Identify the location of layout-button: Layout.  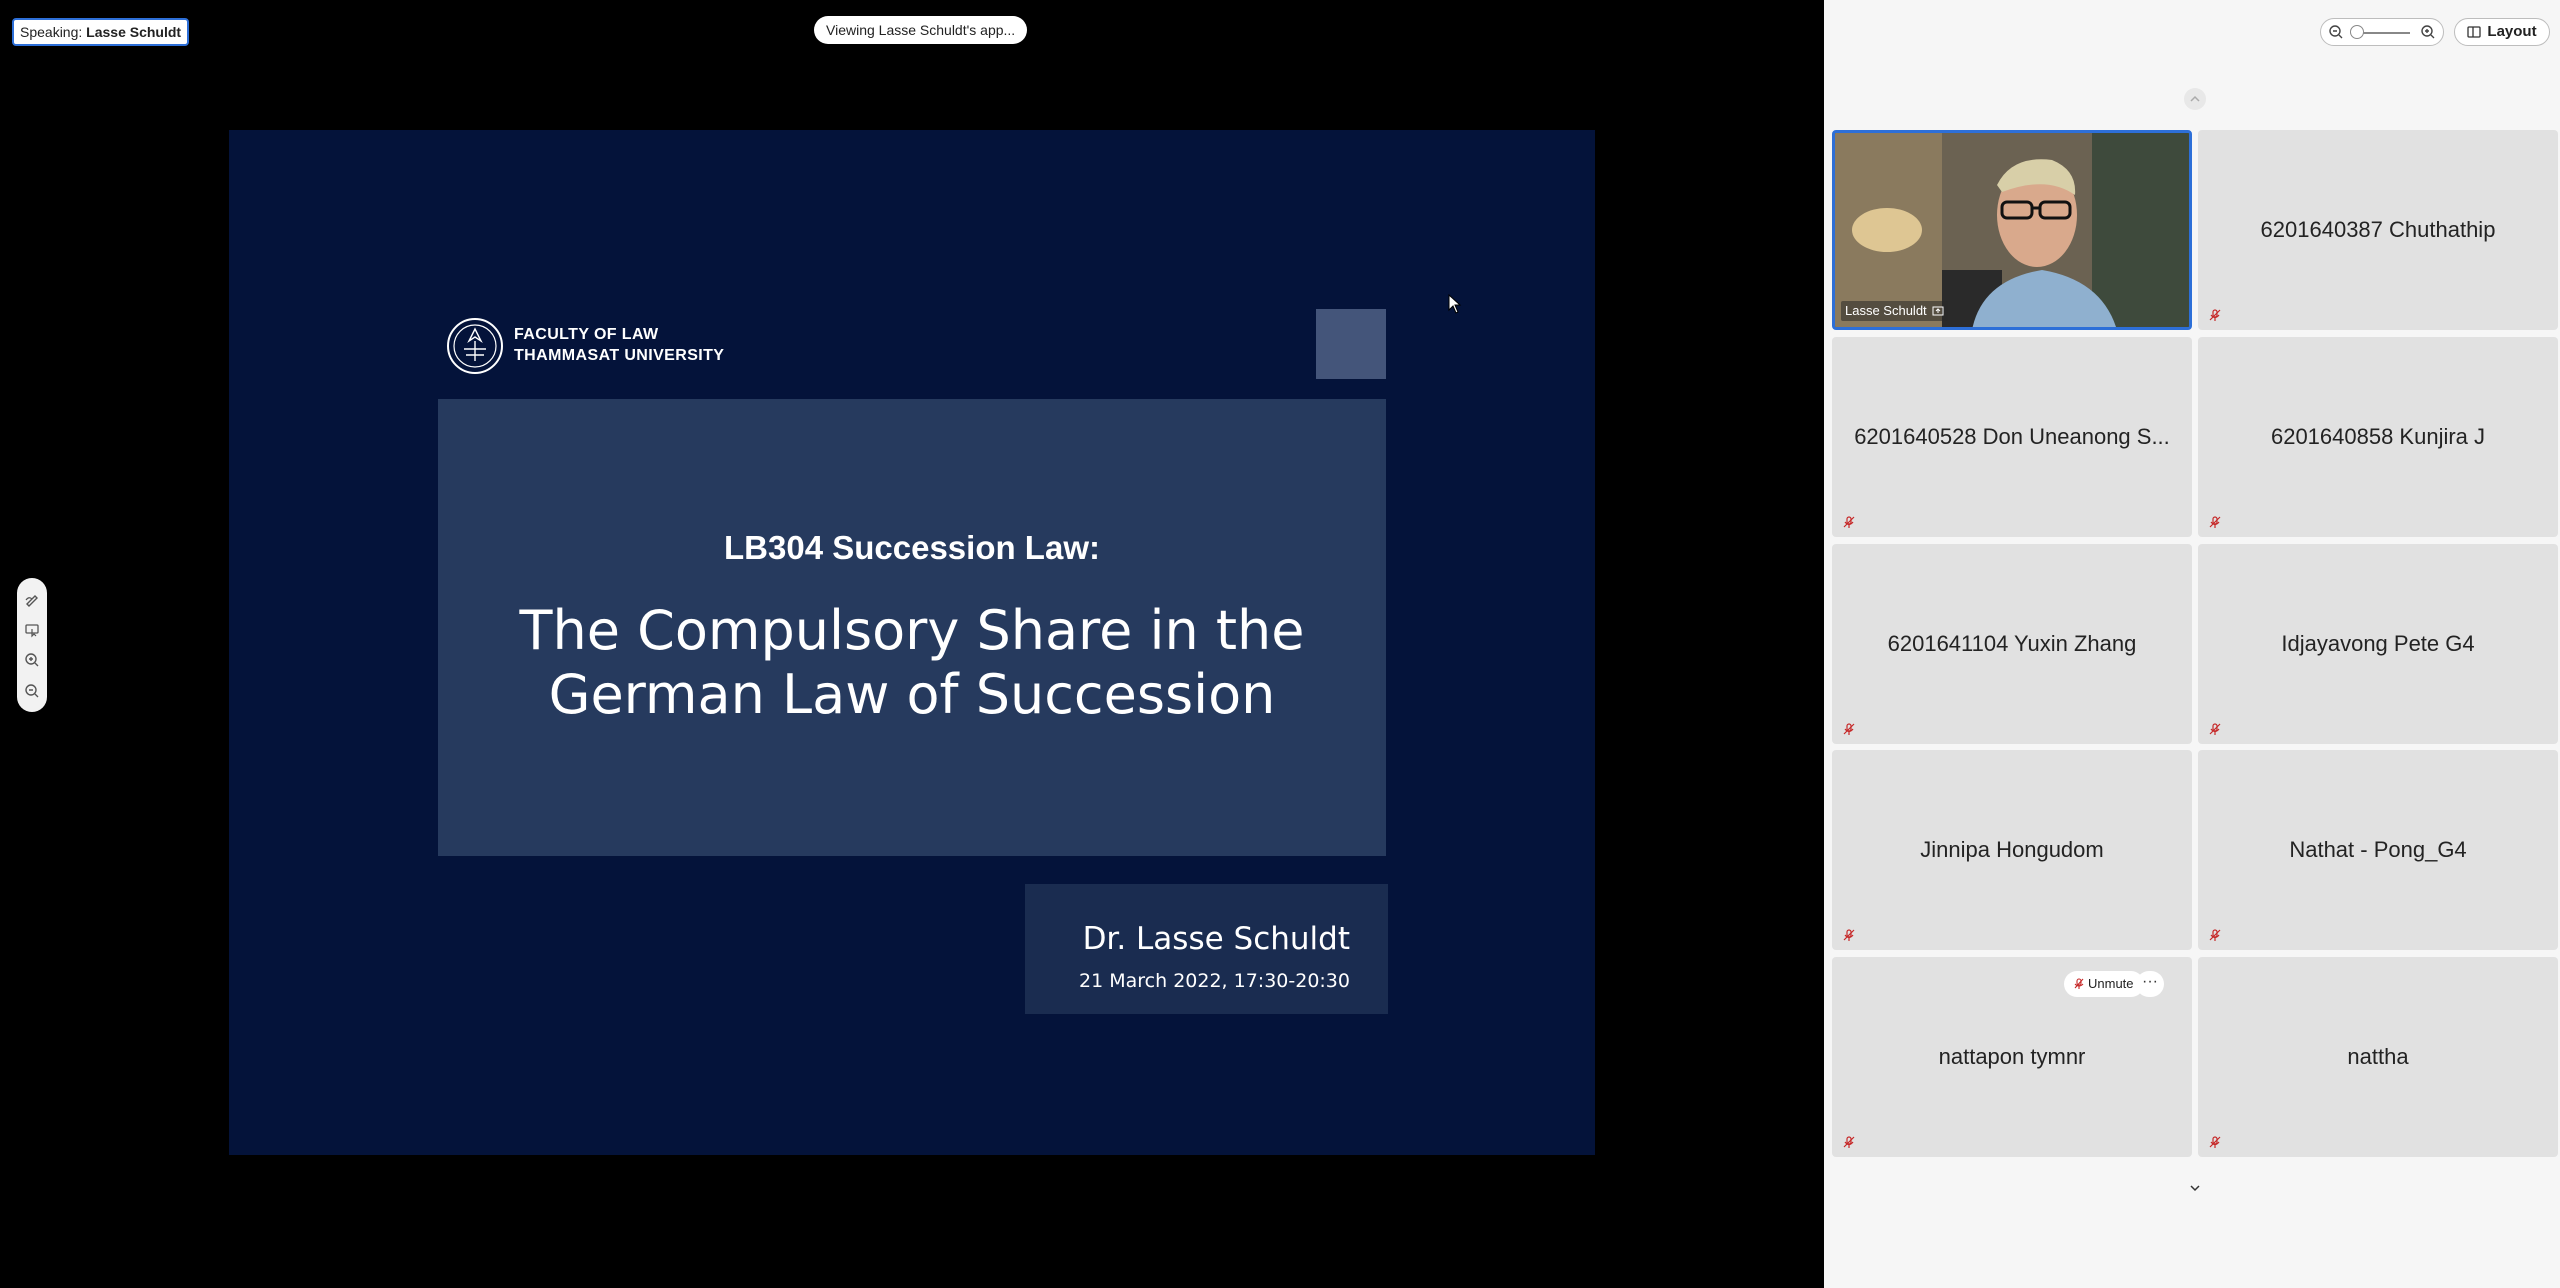
(2502, 32).